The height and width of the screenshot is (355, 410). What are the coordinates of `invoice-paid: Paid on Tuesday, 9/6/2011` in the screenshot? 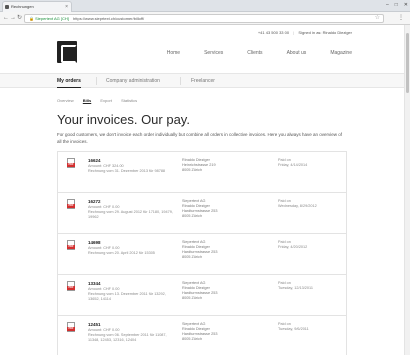 It's located at (293, 327).